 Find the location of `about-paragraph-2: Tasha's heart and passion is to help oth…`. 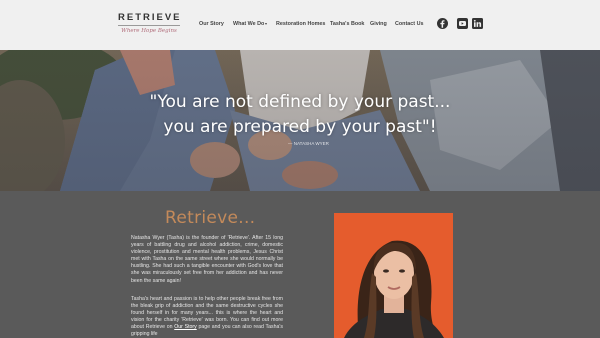

about-paragraph-2: Tasha's heart and passion is to help oth… is located at coordinates (207, 317).